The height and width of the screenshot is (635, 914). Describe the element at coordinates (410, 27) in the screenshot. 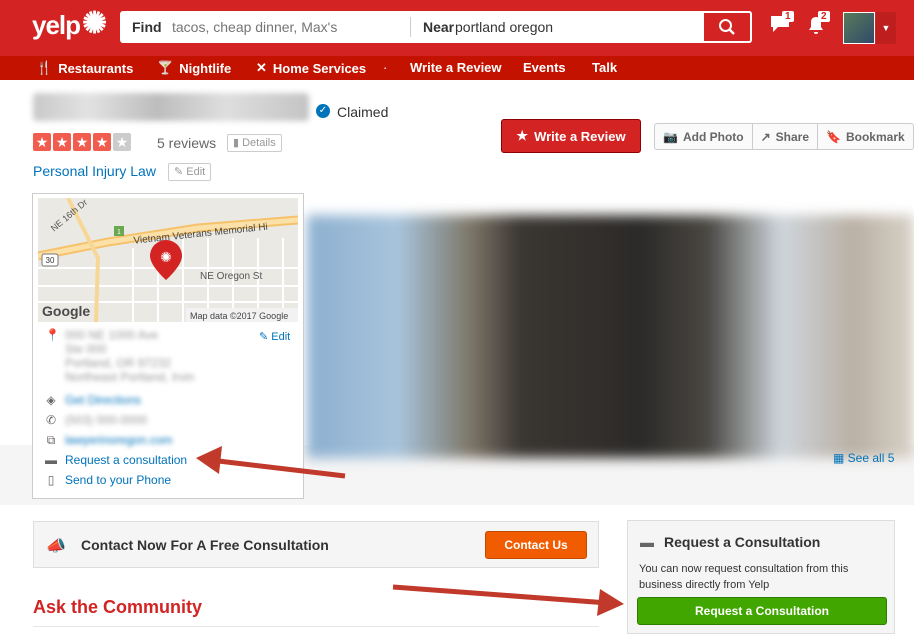

I see `search-divider` at that location.